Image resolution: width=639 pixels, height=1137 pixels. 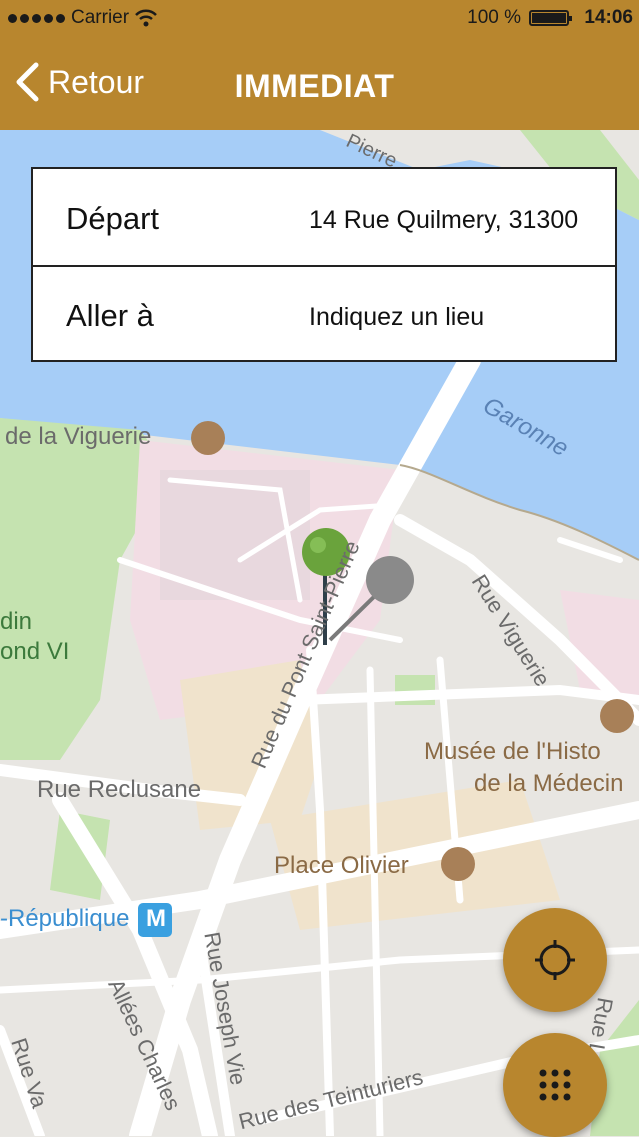 I want to click on destination-row: Aller à Indiquez un lieu, so click(x=324, y=314).